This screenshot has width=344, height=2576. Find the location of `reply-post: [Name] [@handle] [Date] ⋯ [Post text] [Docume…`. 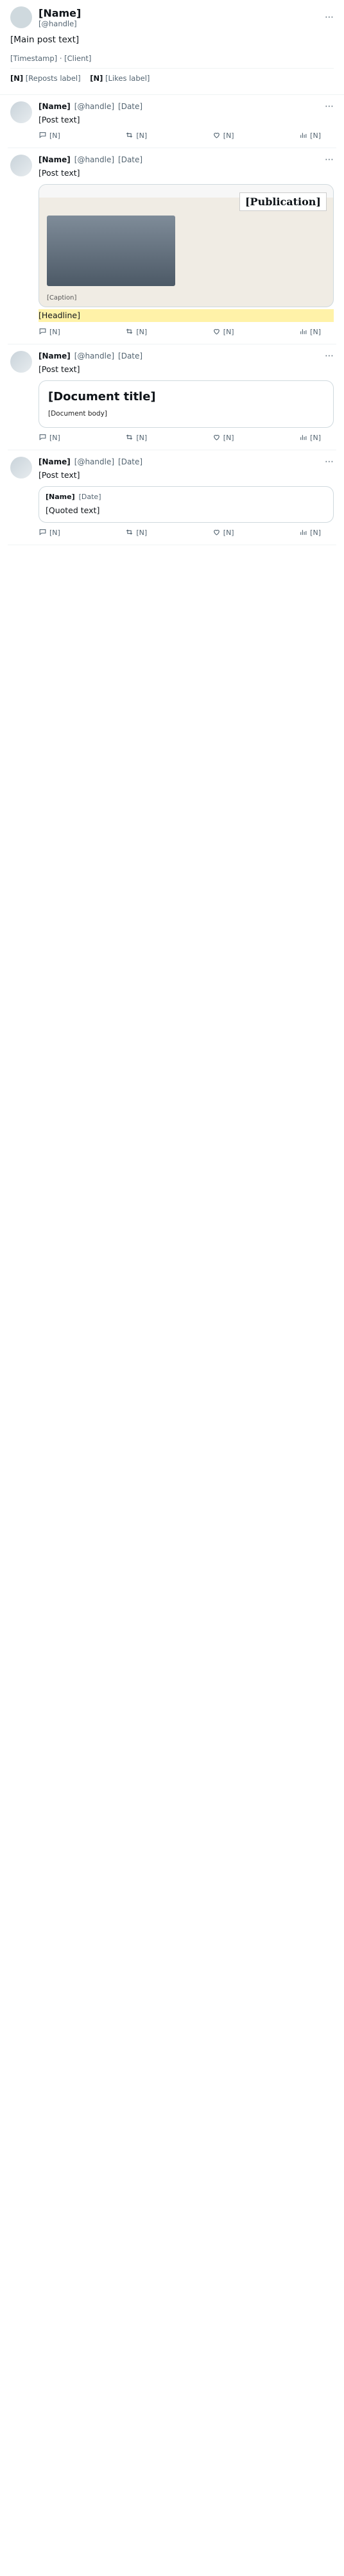

reply-post: [Name] [@handle] [Date] ⋯ [Post text] [Docume… is located at coordinates (172, 397).